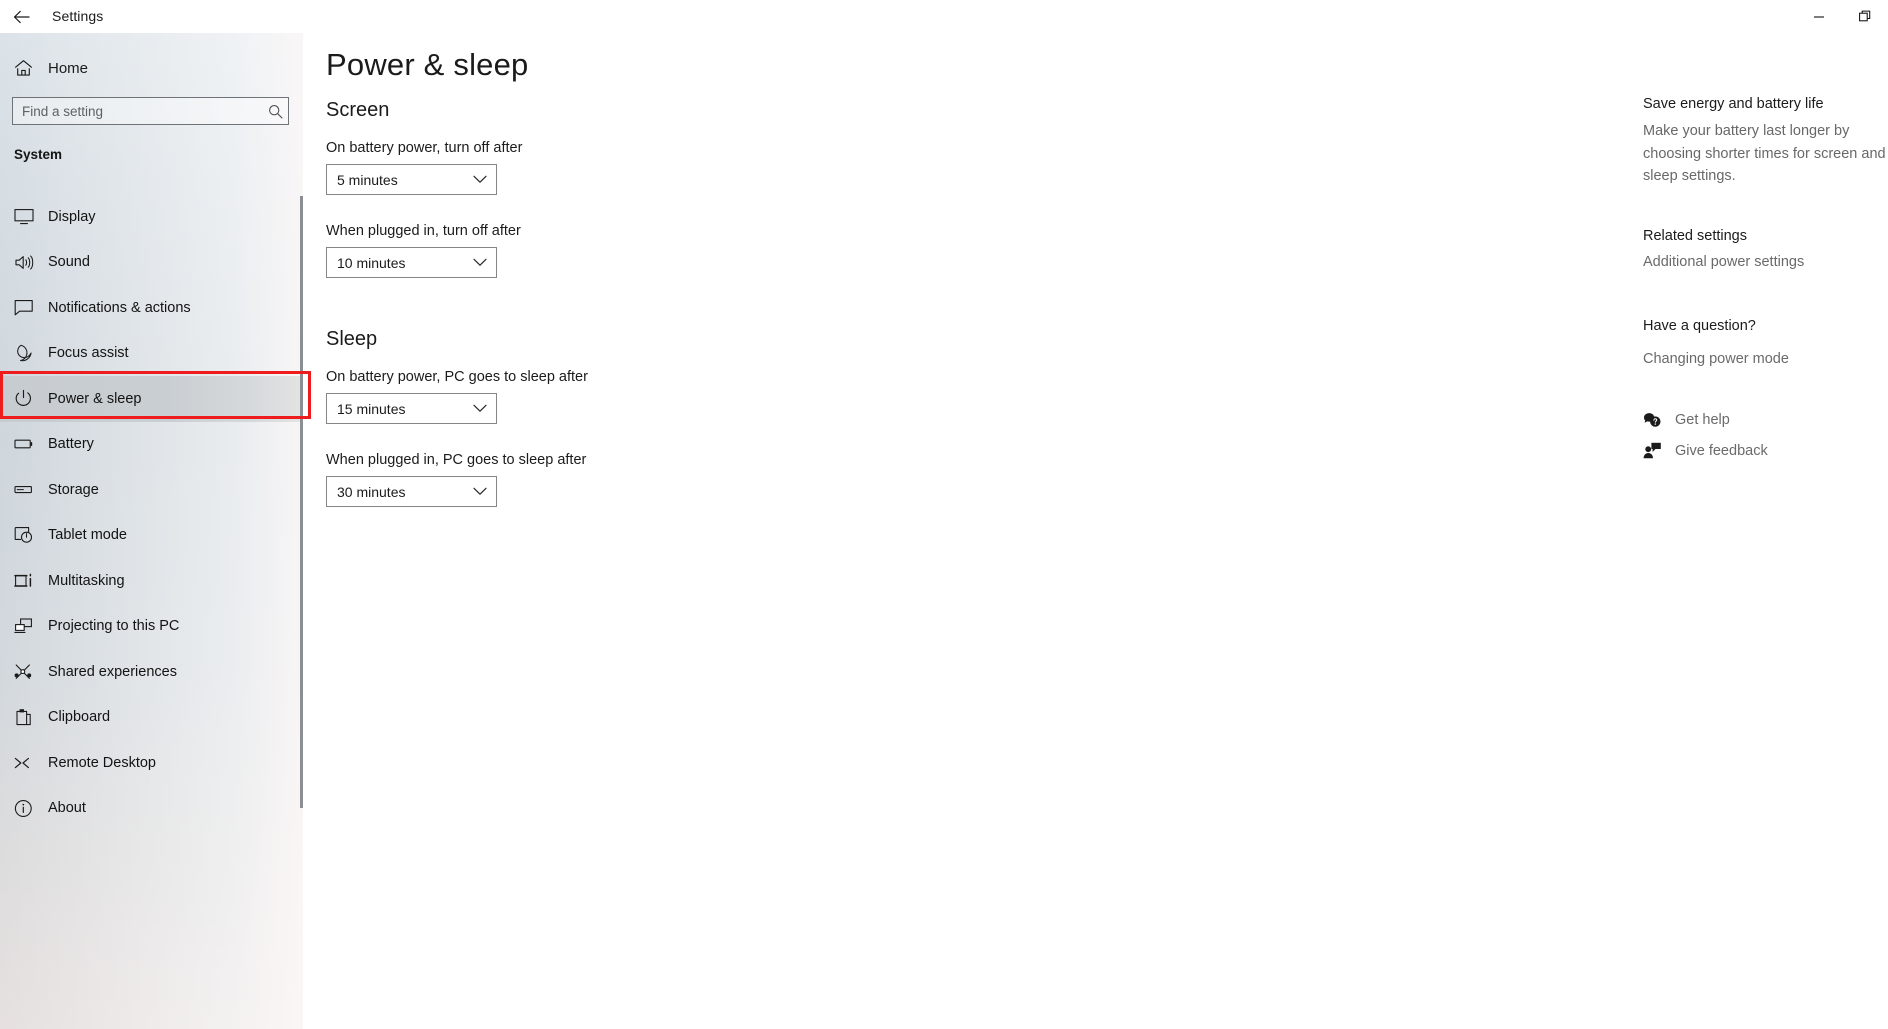 Image resolution: width=1888 pixels, height=1029 pixels. What do you see at coordinates (21, 16) in the screenshot?
I see `back-arrow-icon` at bounding box center [21, 16].